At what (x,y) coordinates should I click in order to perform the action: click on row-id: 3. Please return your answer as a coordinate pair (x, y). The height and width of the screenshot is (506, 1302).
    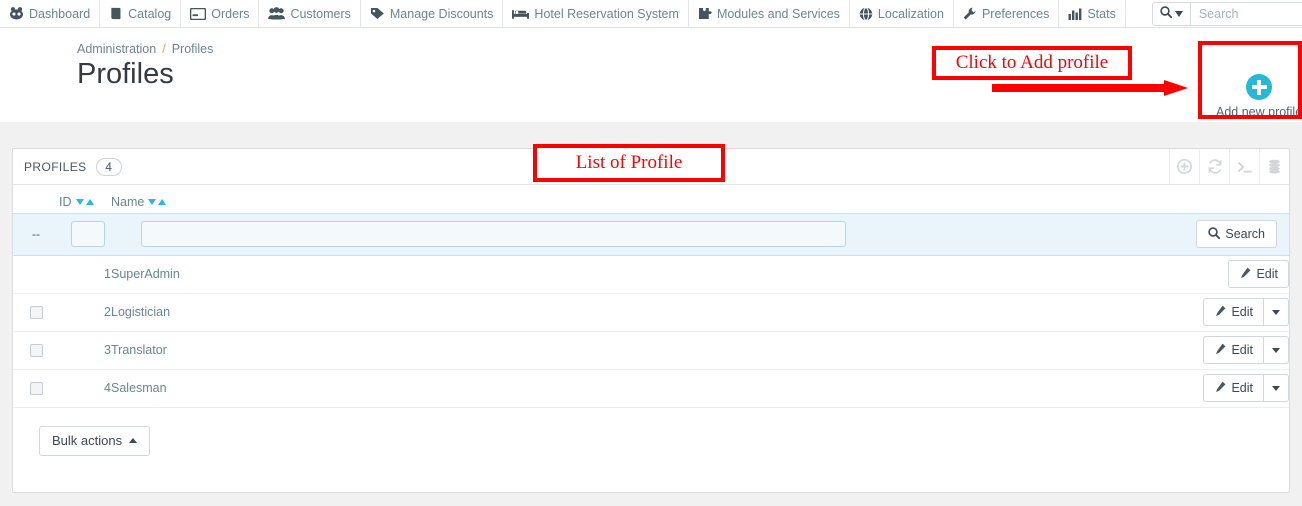
    Looking at the image, I should click on (85, 350).